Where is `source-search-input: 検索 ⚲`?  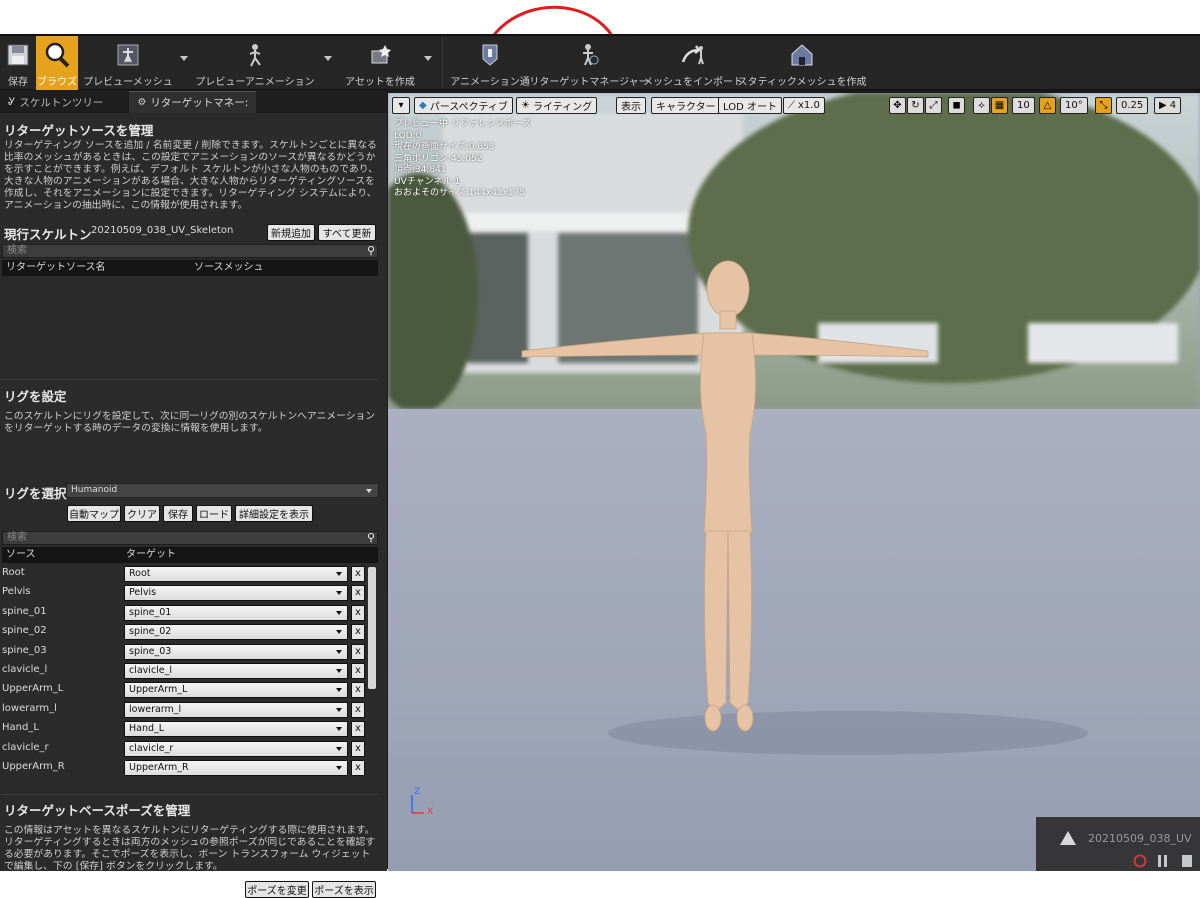 source-search-input: 検索 ⚲ is located at coordinates (190, 251).